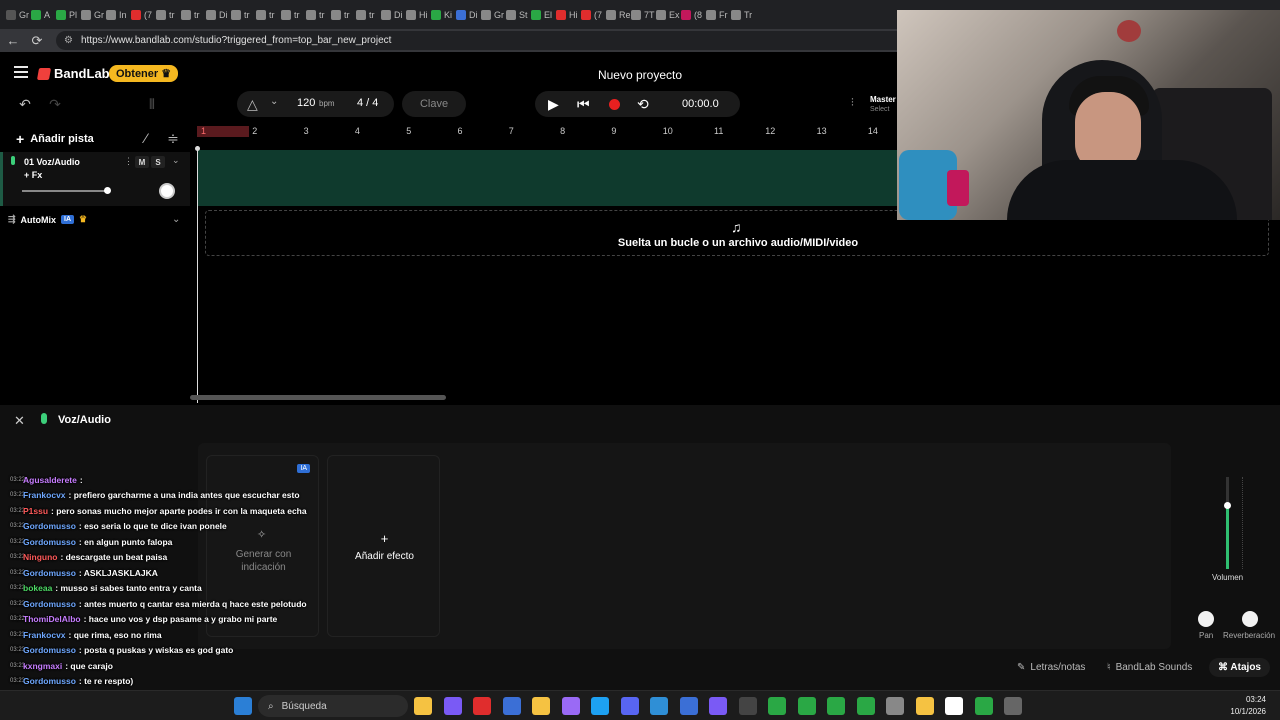 The image size is (1280, 720). What do you see at coordinates (806, 706) in the screenshot?
I see `taskbar-app-maps-icon` at bounding box center [806, 706].